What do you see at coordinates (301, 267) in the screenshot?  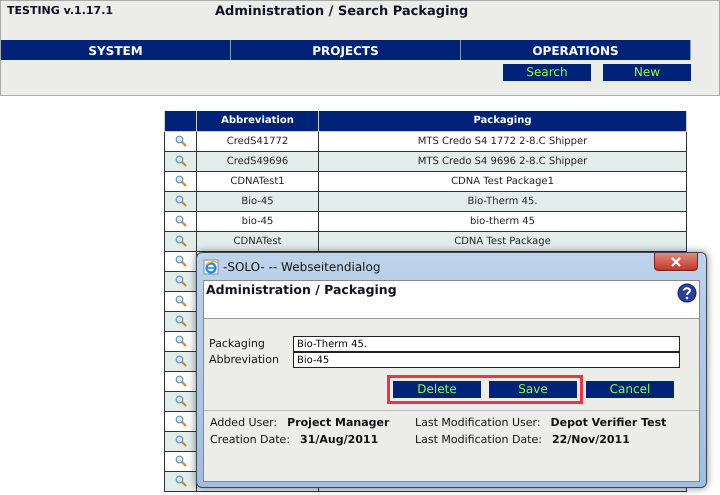 I see `window-title: -SOLO- -- Webseitendialog` at bounding box center [301, 267].